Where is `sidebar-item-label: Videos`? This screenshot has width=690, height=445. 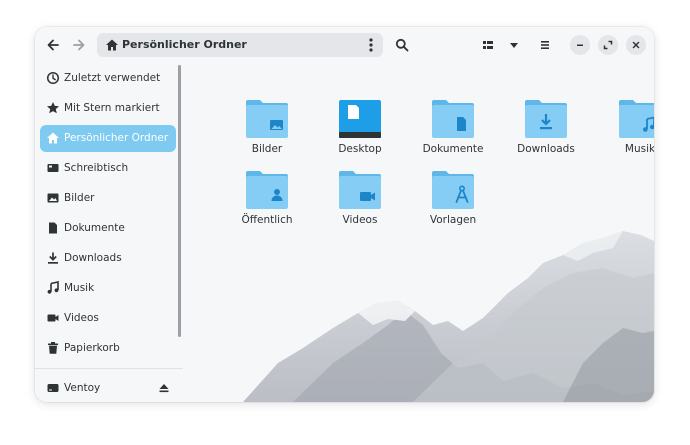 sidebar-item-label: Videos is located at coordinates (81, 318).